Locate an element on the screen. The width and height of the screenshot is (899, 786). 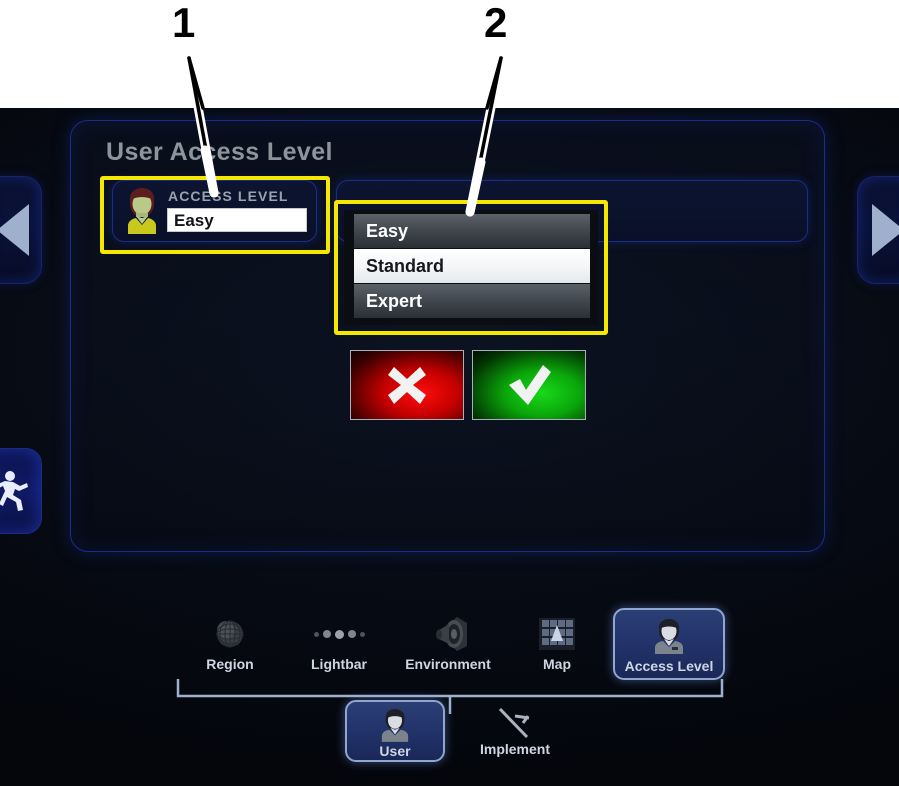
triangle-right-icon is located at coordinates (885, 230).